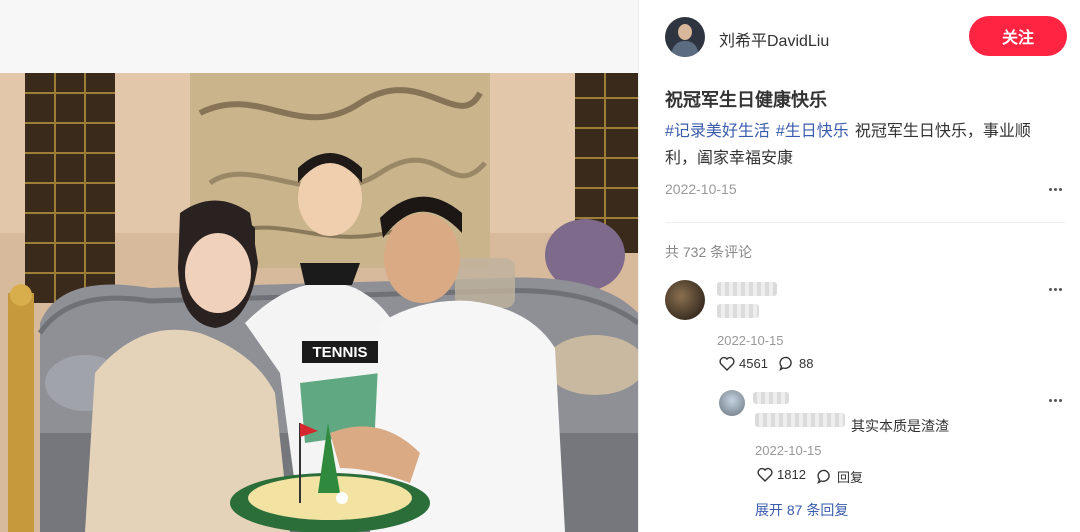 The width and height of the screenshot is (1080, 532). Describe the element at coordinates (865, 145) in the screenshot. I see `note-description: #记录美好生活 #生日快乐 祝冠军生日快乐，事业顺 利，阖家幸福安康` at that location.